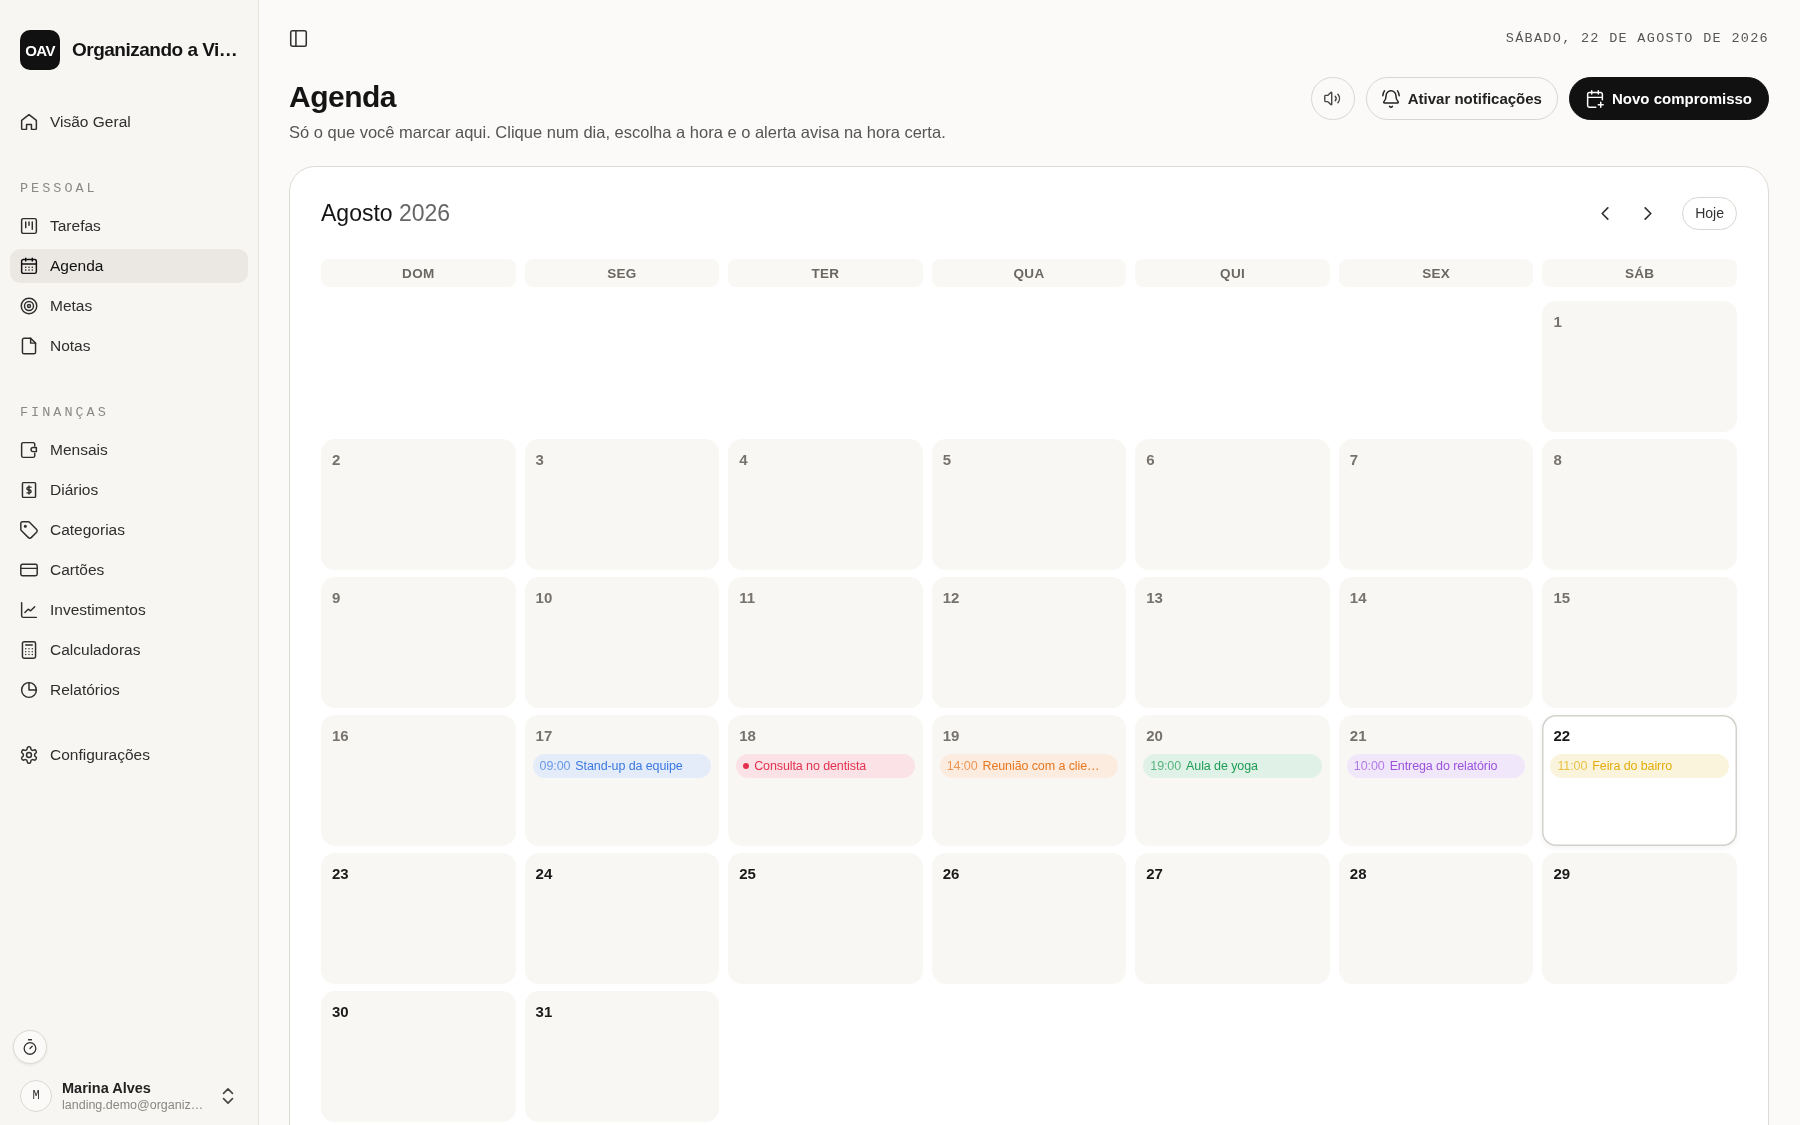  What do you see at coordinates (386, 213) in the screenshot?
I see `month-title: Agosto 2026` at bounding box center [386, 213].